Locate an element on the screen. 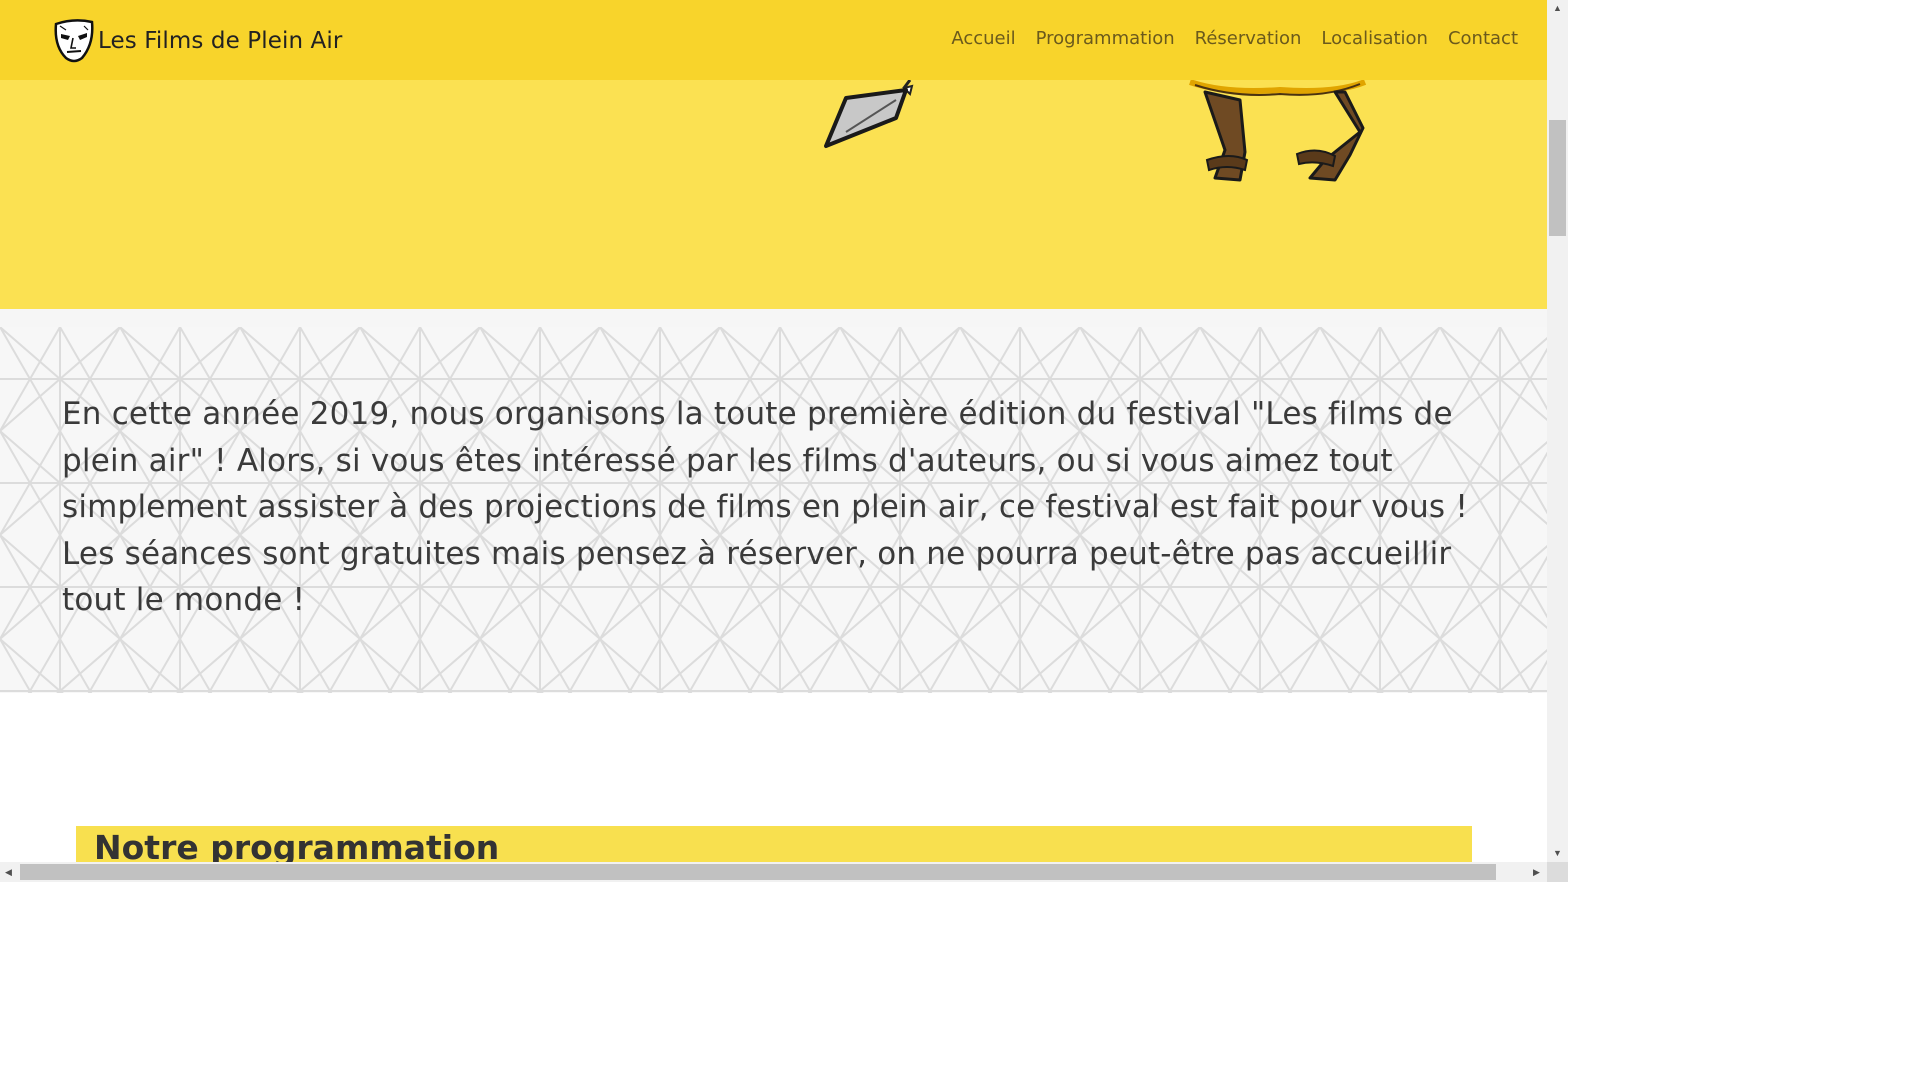 Image resolution: width=1920 pixels, height=1080 pixels. scrollbar-corner is located at coordinates (1557, 872).